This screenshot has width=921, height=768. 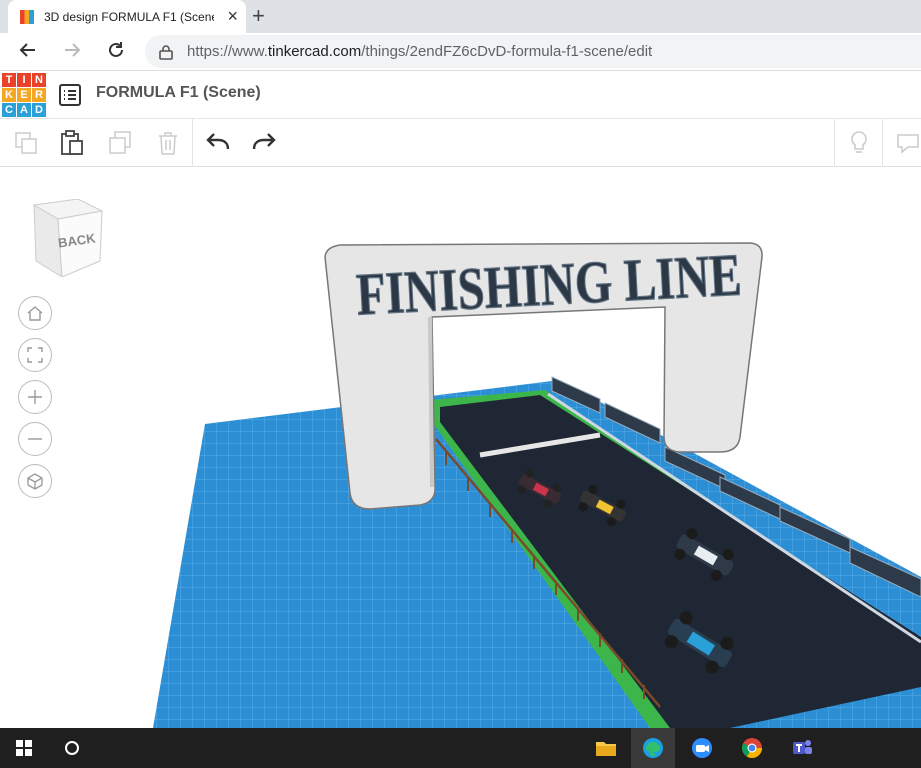 I want to click on undo-icon, so click(x=218, y=141).